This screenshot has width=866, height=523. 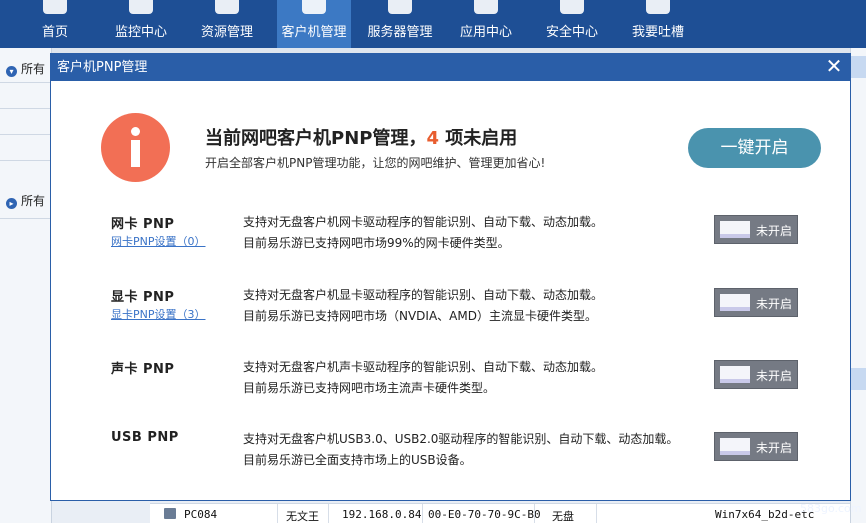 I want to click on gamepad-icon, so click(x=227, y=7).